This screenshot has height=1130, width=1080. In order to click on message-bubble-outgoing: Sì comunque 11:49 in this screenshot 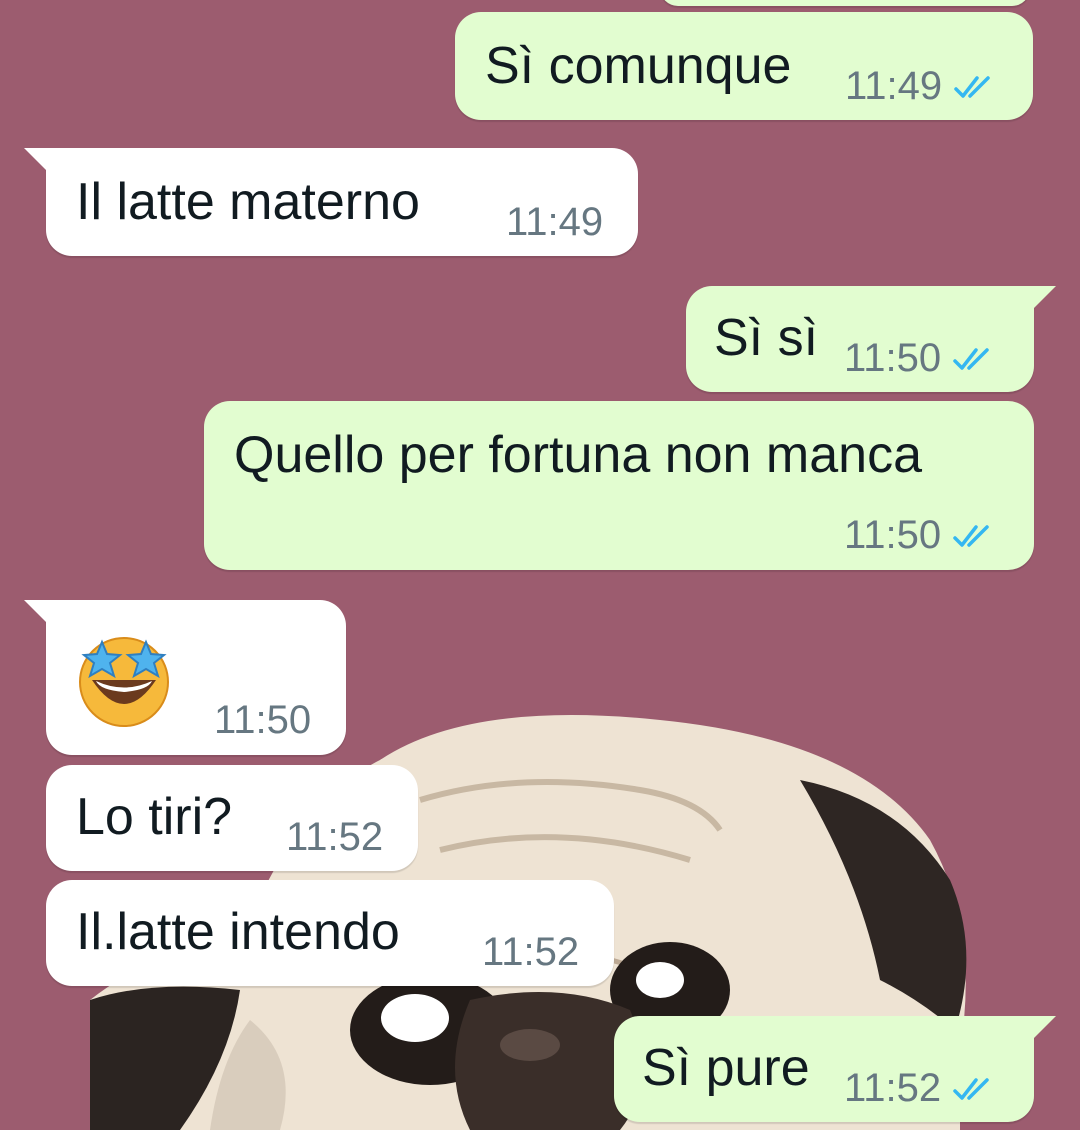, I will do `click(744, 66)`.